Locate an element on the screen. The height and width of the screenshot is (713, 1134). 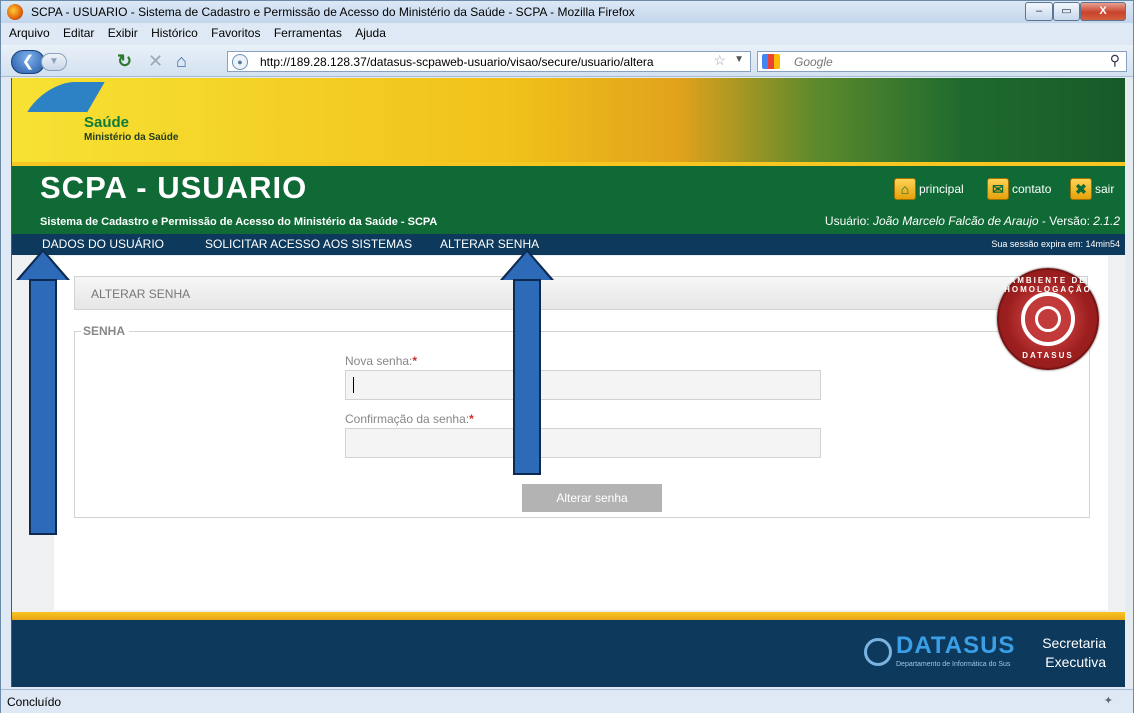
fieldset-legend: SENHA is located at coordinates (105, 331).